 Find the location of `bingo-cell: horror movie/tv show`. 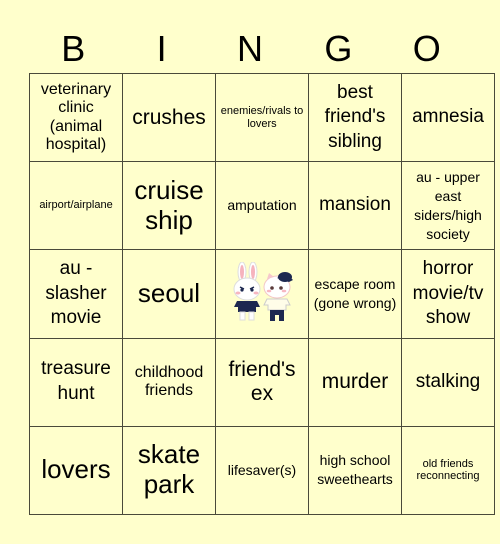

bingo-cell: horror movie/tv show is located at coordinates (448, 294).